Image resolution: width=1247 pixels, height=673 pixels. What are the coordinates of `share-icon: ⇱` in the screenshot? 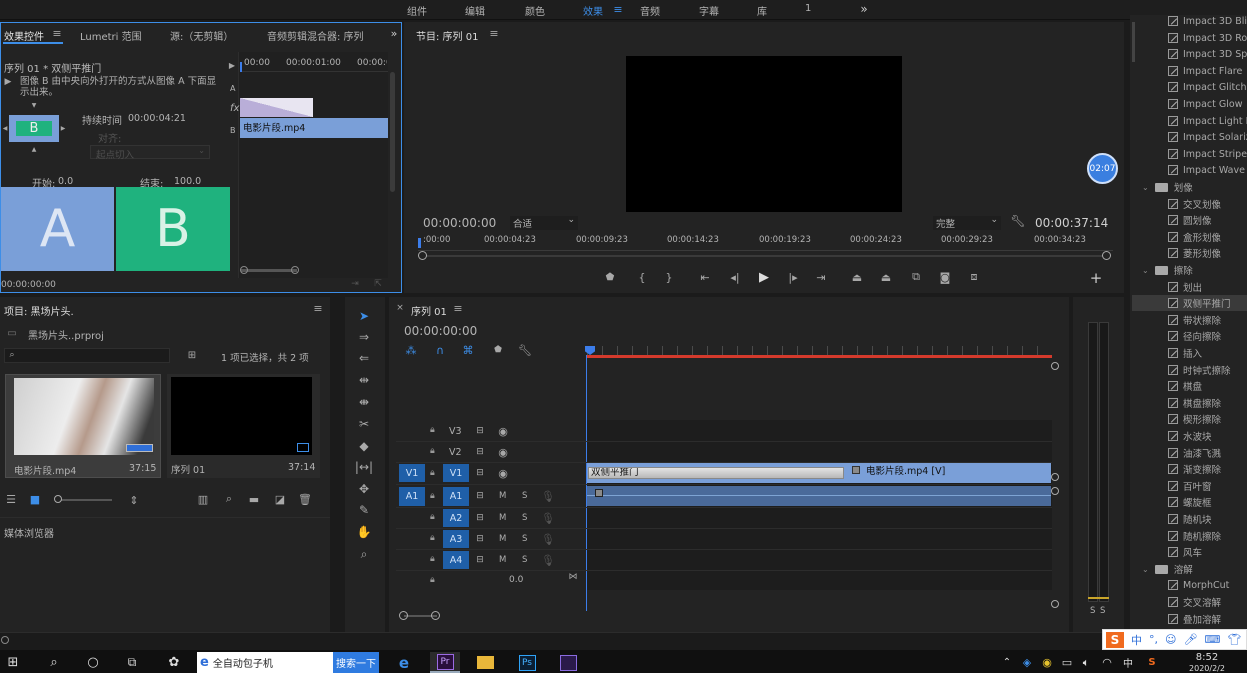 It's located at (378, 284).